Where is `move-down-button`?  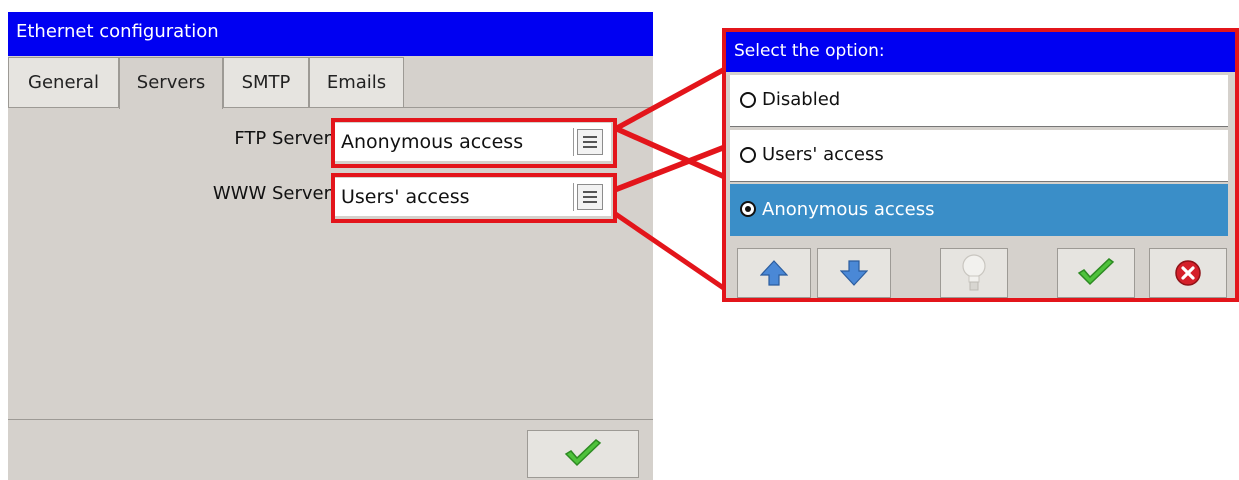
move-down-button is located at coordinates (854, 273).